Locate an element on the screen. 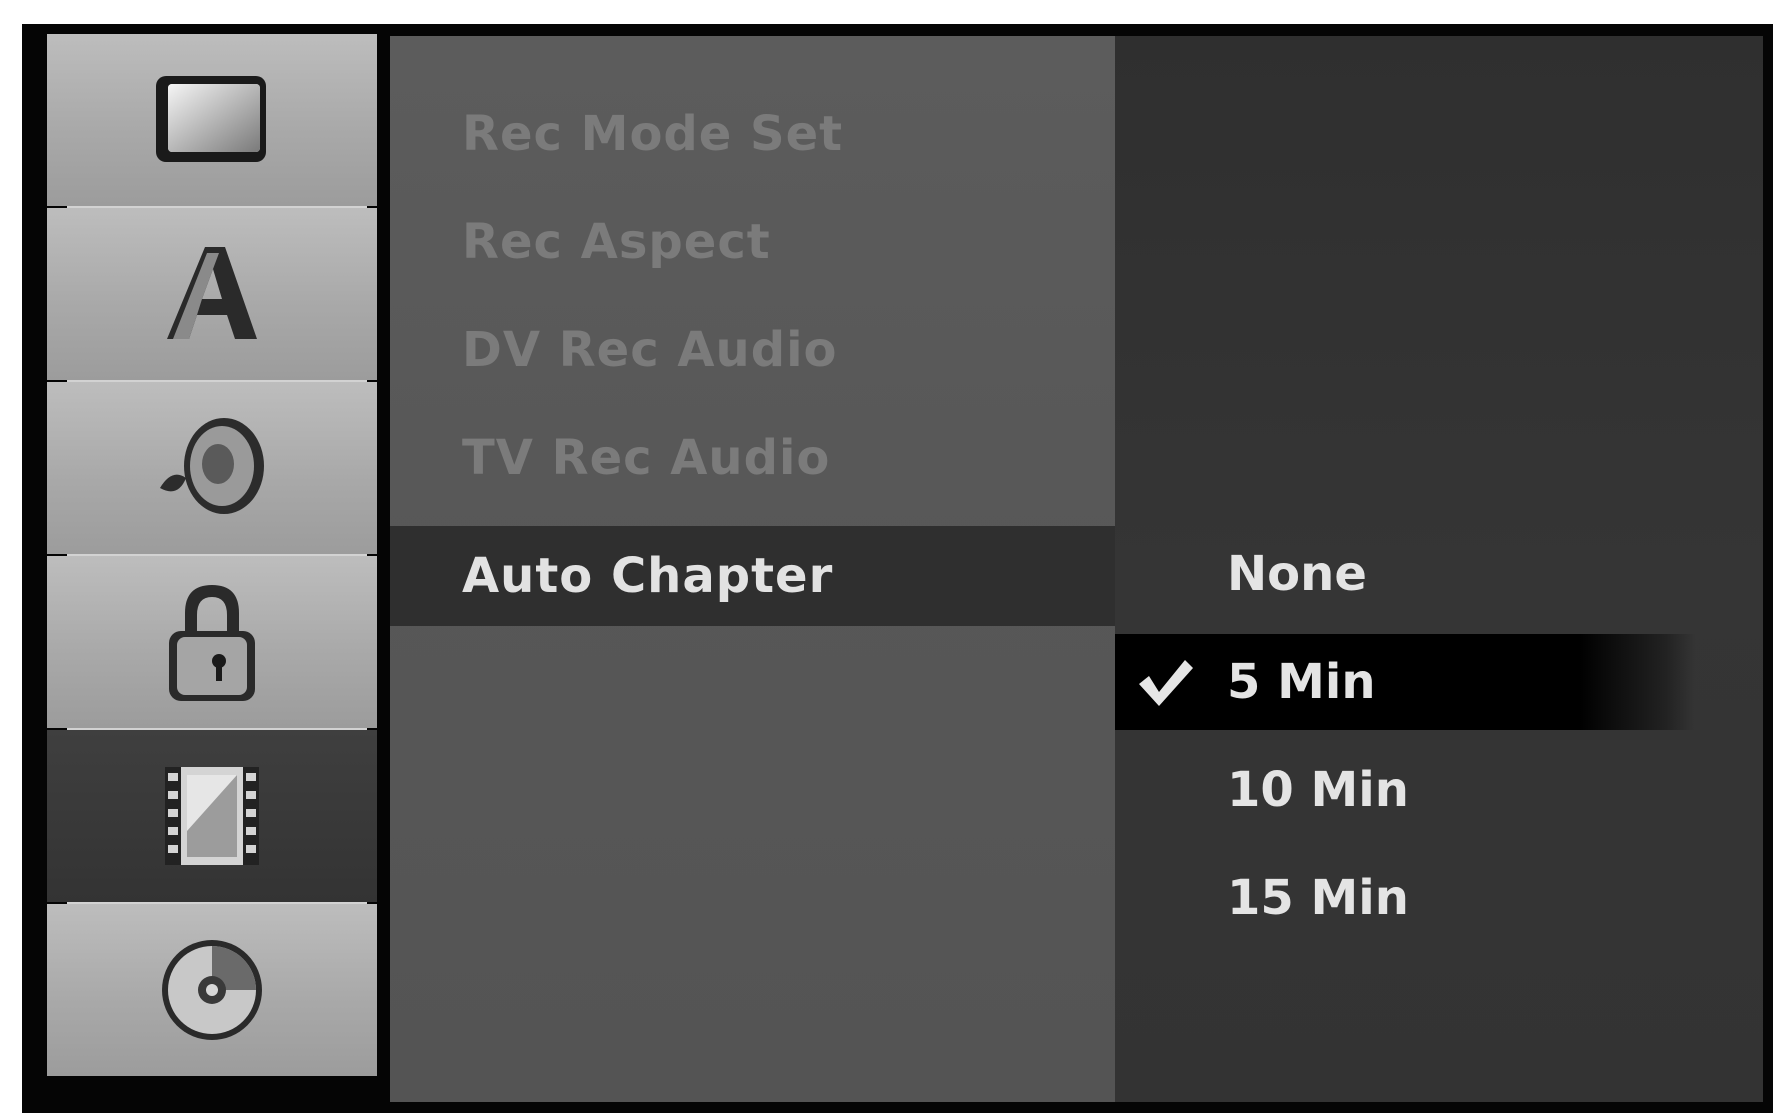  option-15-min: 15 Min is located at coordinates (1405, 898).